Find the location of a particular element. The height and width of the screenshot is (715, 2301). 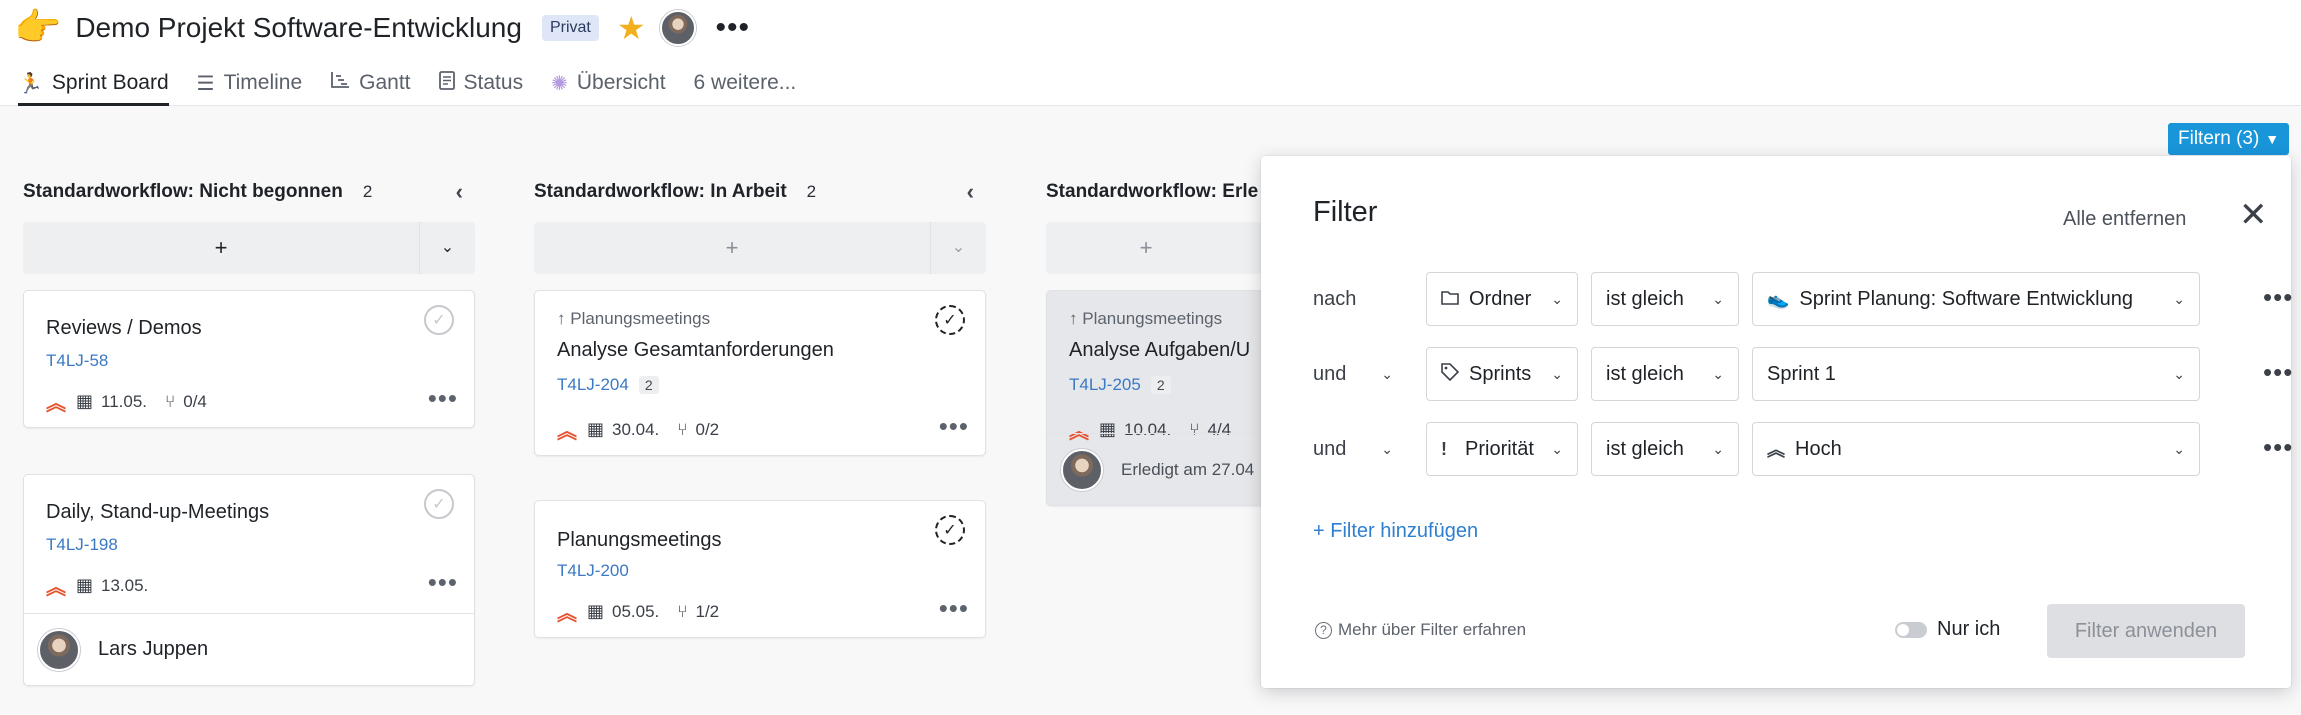

card-meta: ︽ ▦ 30.04. ⑂ 0/2 is located at coordinates (638, 429).